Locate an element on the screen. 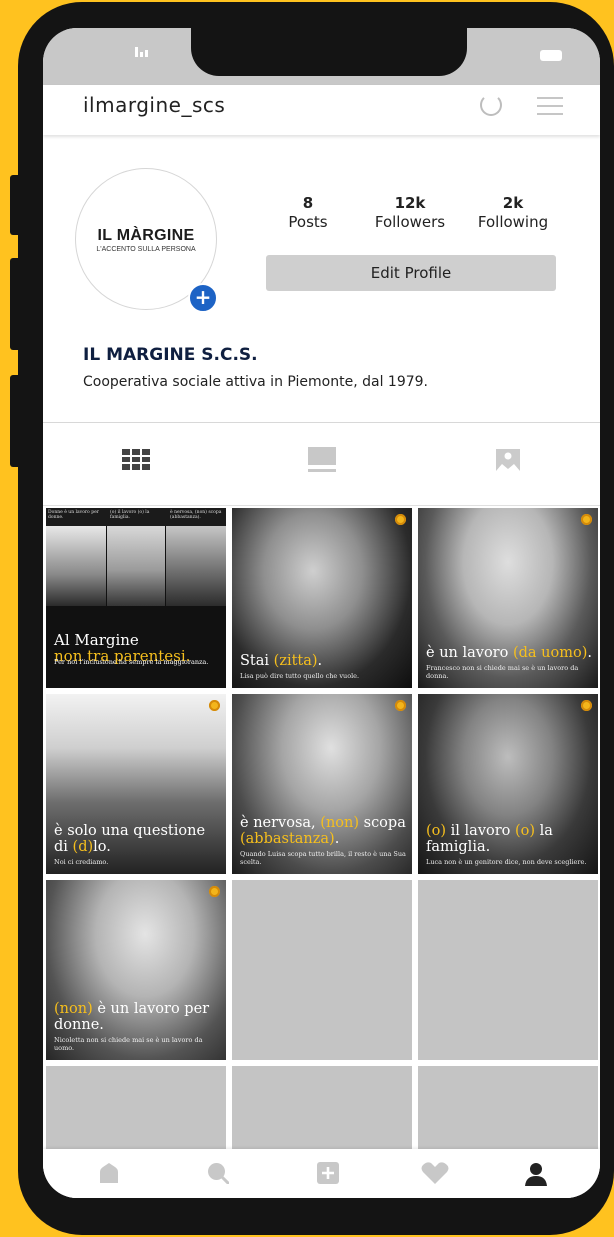 This screenshot has height=1237, width=614. notch is located at coordinates (329, 52).